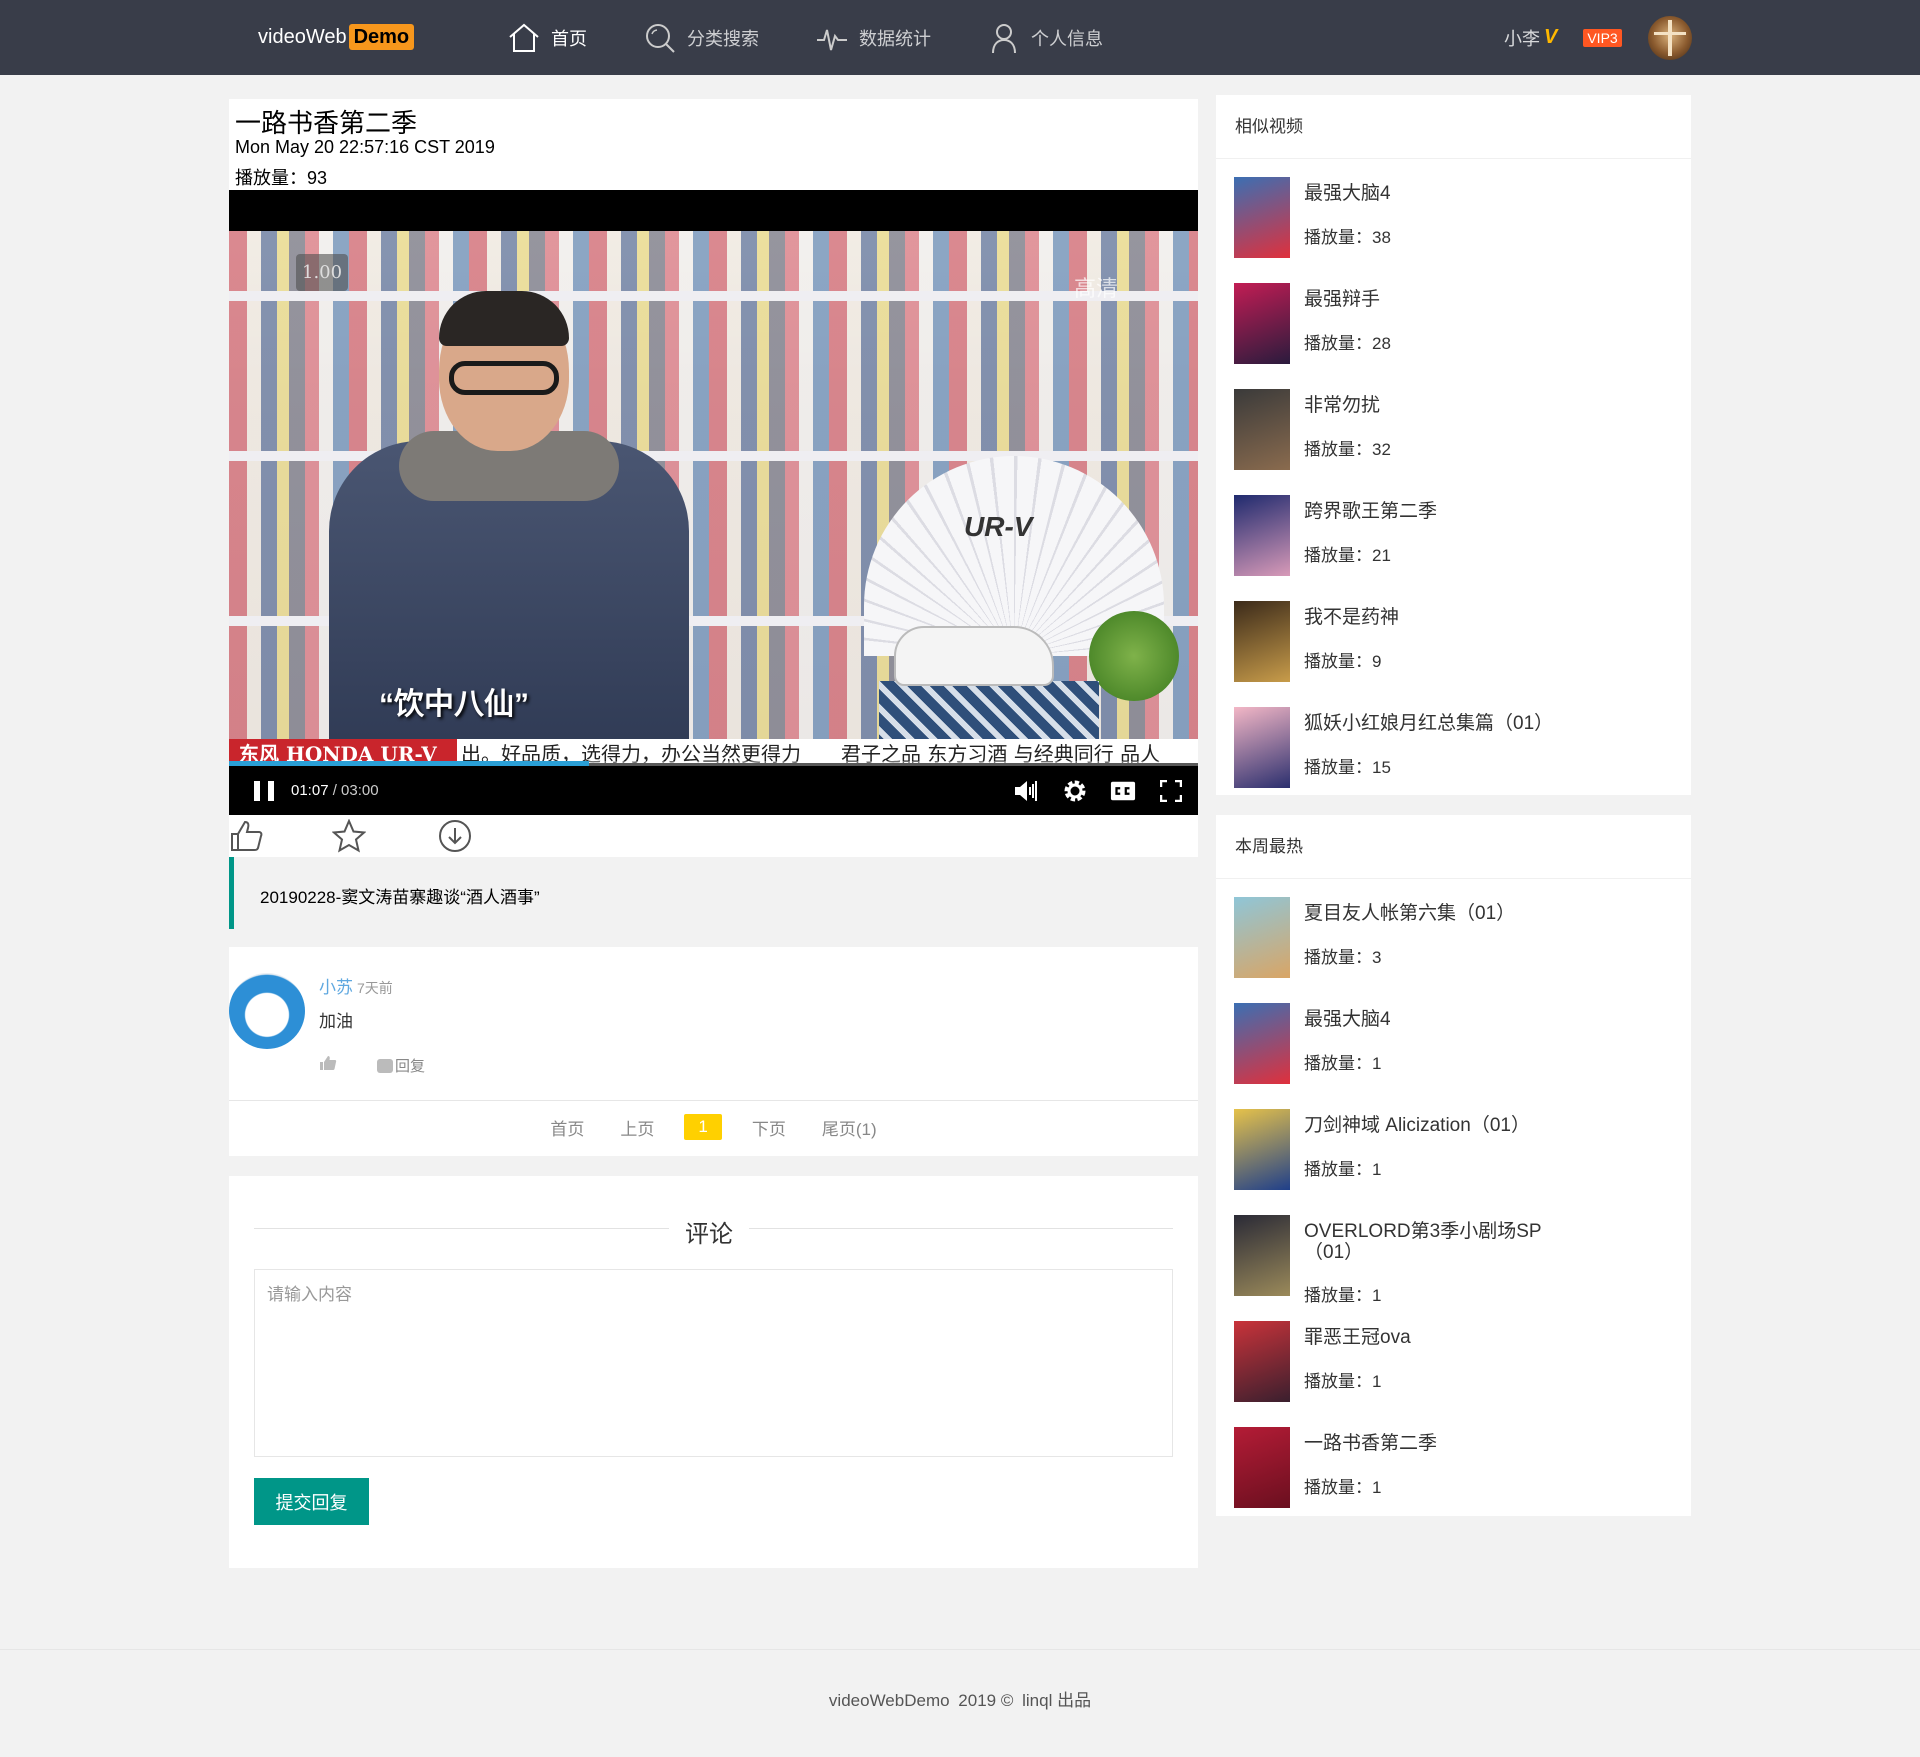 Image resolution: width=1920 pixels, height=1757 pixels. What do you see at coordinates (264, 790) in the screenshot?
I see `pause-button` at bounding box center [264, 790].